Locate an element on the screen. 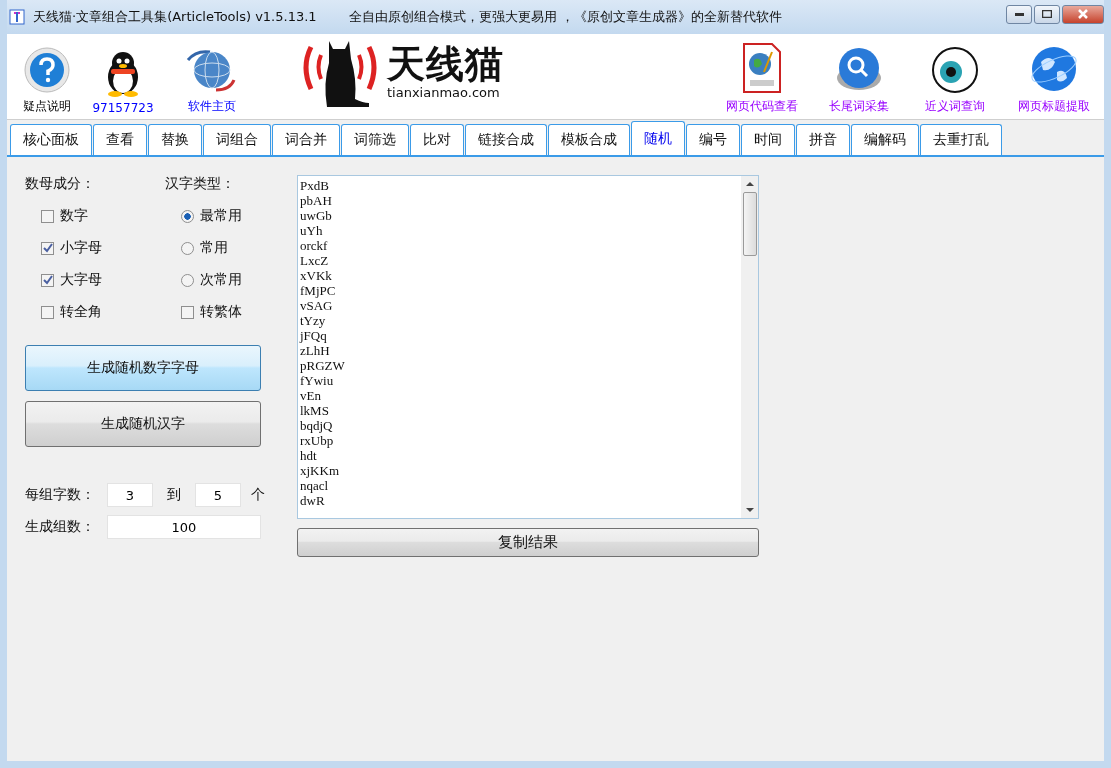  group-title: 汉字类型： is located at coordinates (200, 184).